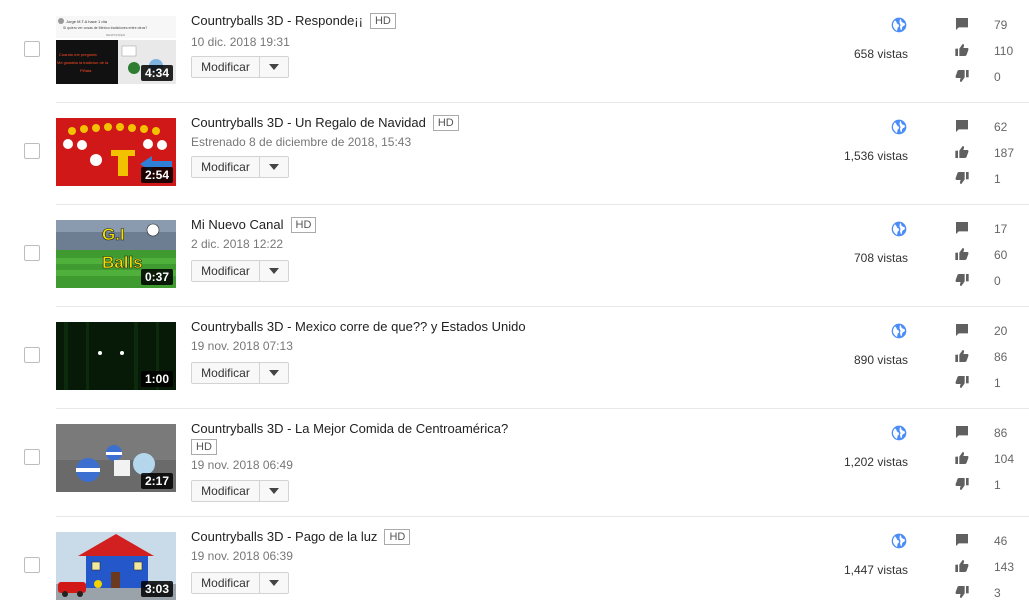 This screenshot has width=1029, height=609. What do you see at coordinates (156, 73) in the screenshot?
I see `video-duration: 4:34` at bounding box center [156, 73].